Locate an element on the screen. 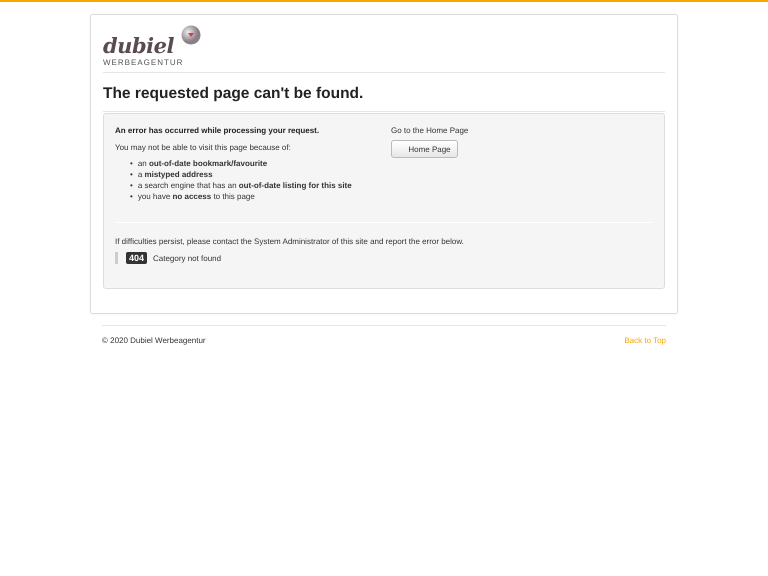  error-code: 404 is located at coordinates (137, 258).